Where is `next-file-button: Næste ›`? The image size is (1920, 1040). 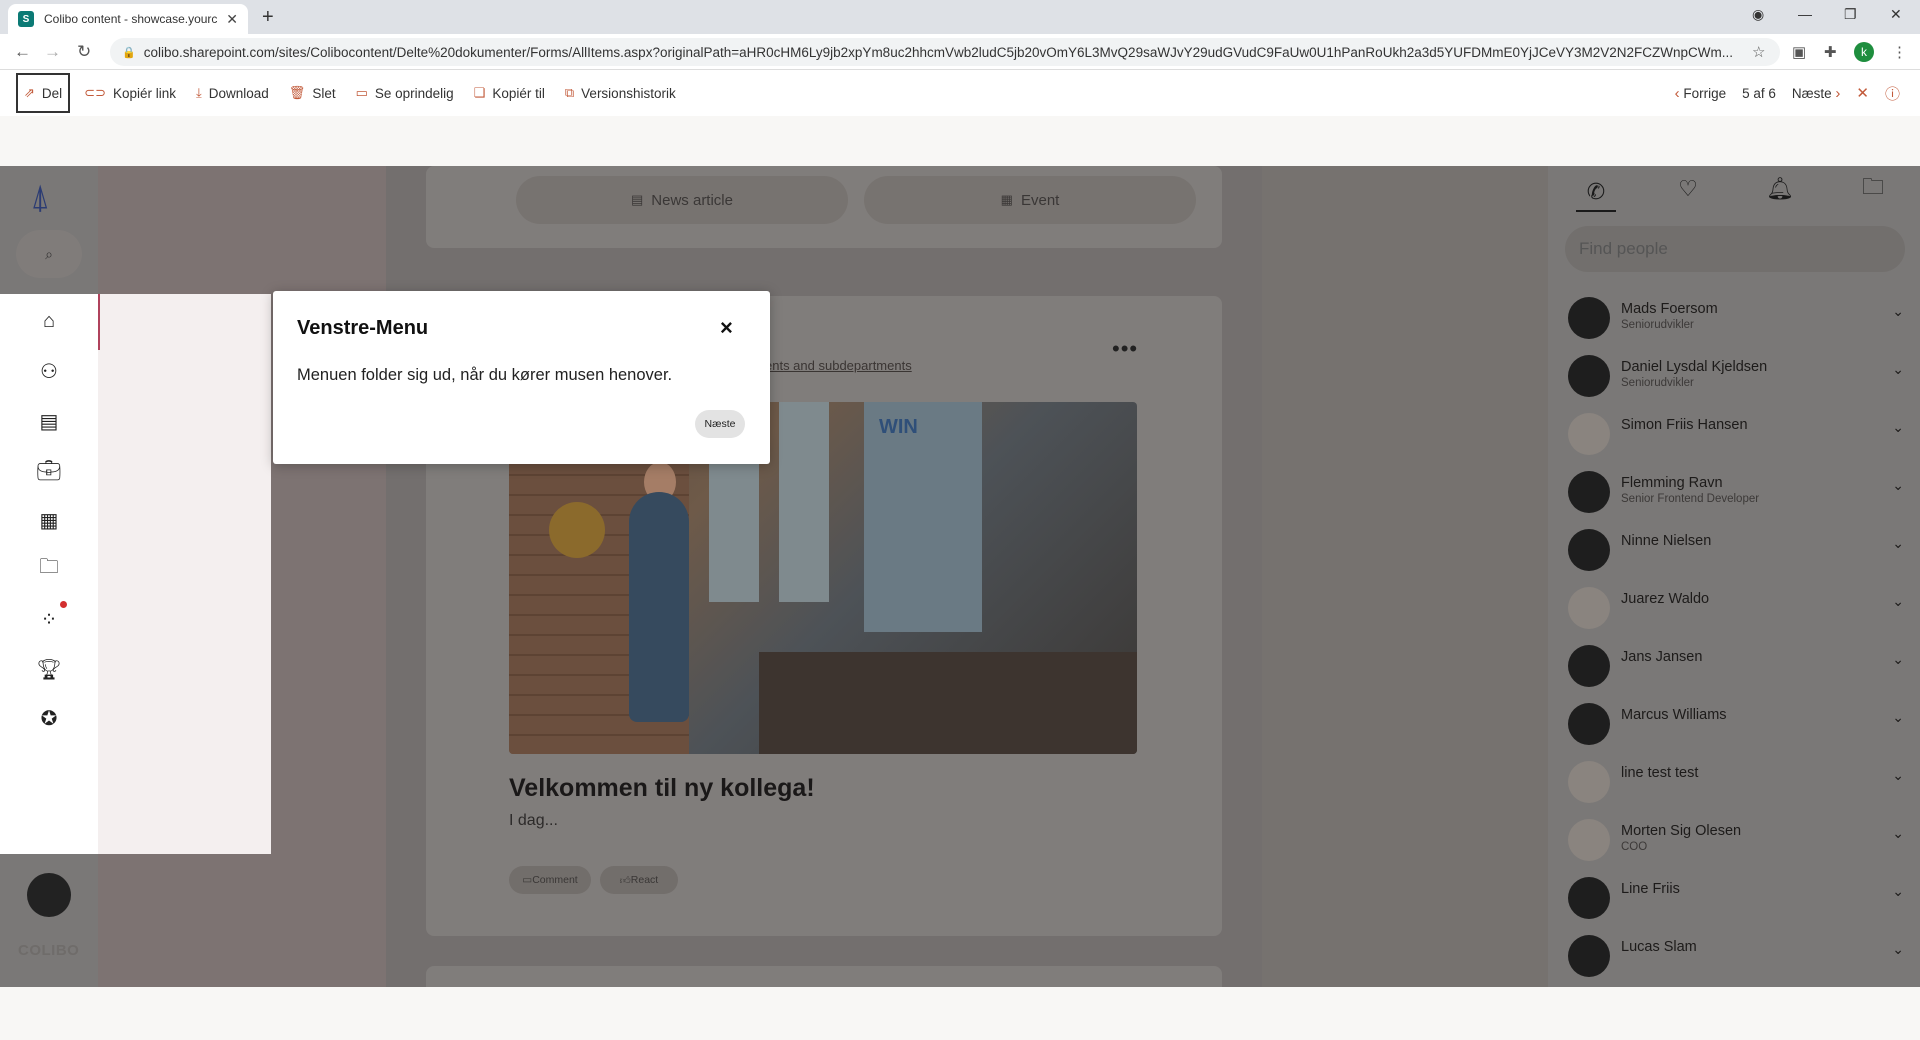 next-file-button: Næste › is located at coordinates (1816, 93).